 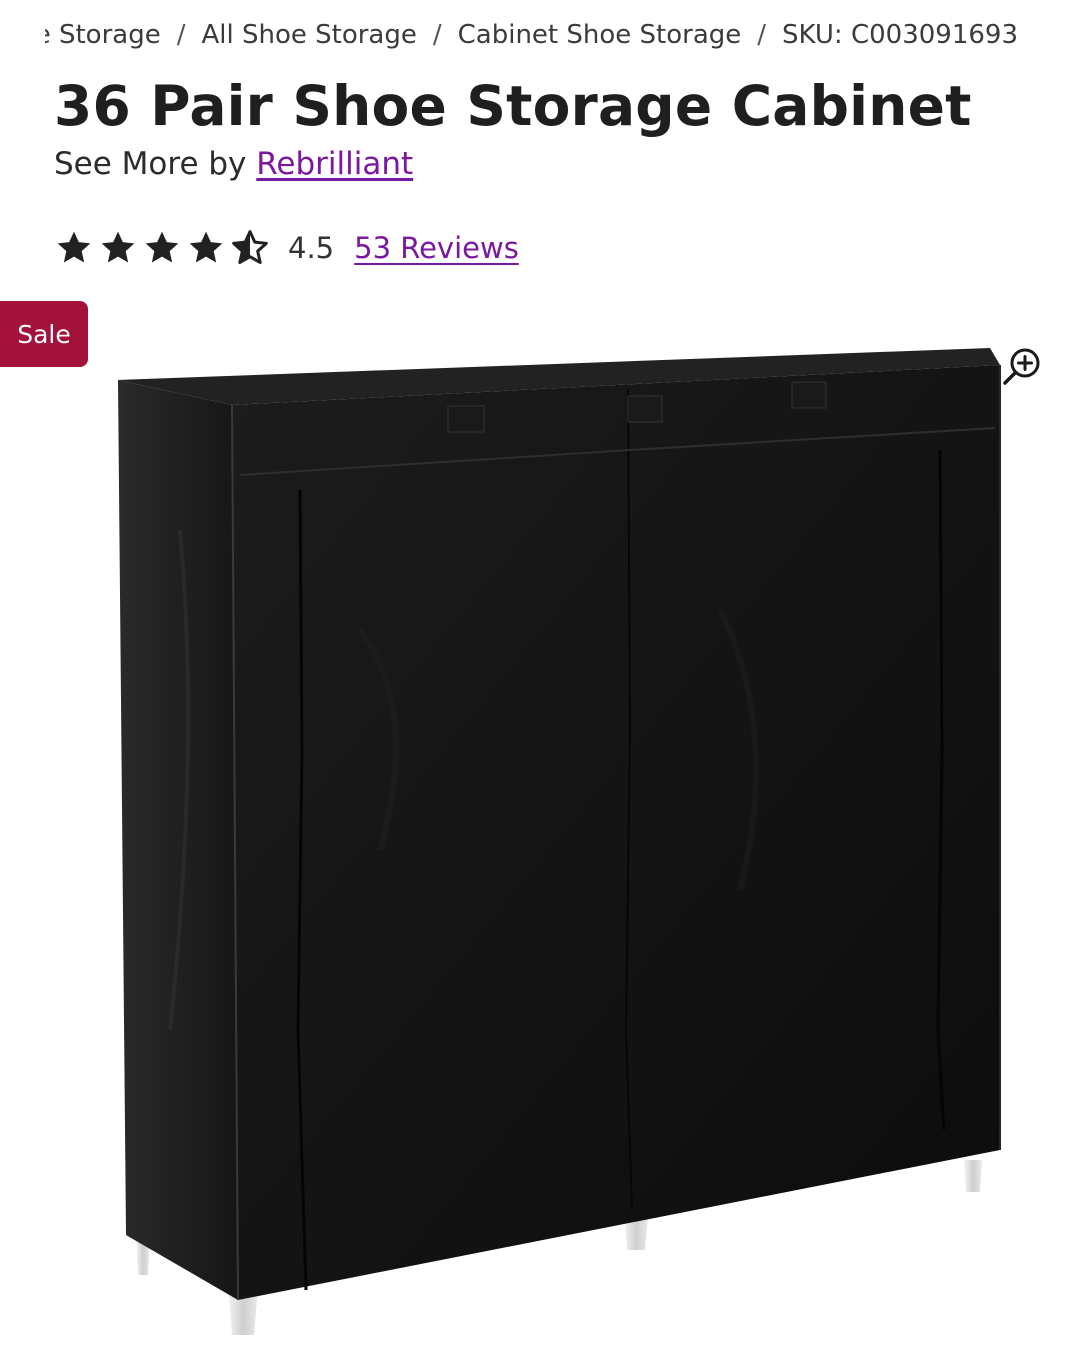 What do you see at coordinates (900, 35) in the screenshot?
I see `product-sku: SKU: C003091693` at bounding box center [900, 35].